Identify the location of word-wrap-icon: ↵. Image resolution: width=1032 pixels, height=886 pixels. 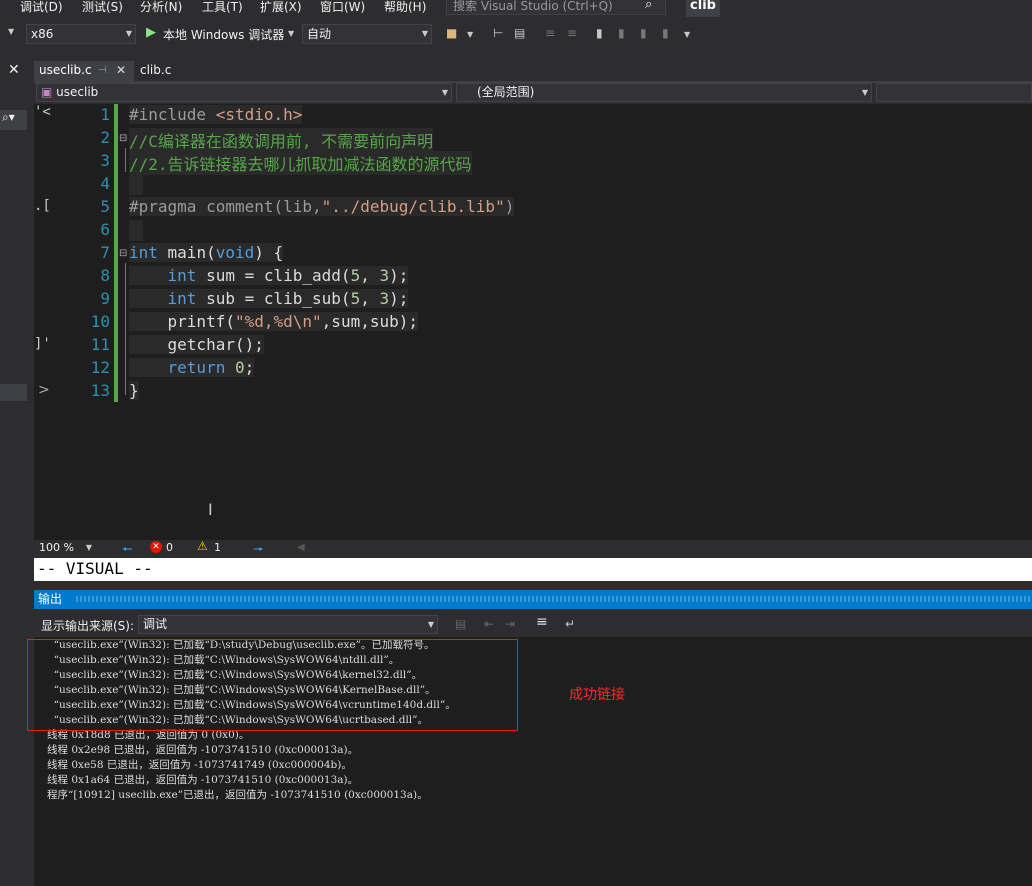
(570, 624).